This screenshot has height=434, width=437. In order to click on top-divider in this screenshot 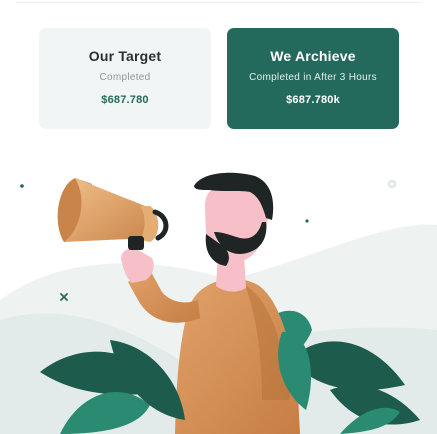, I will do `click(218, 2)`.